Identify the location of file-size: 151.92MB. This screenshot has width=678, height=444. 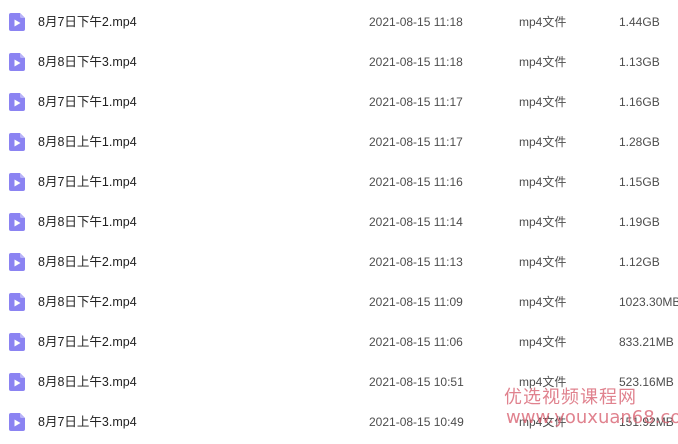
(646, 422).